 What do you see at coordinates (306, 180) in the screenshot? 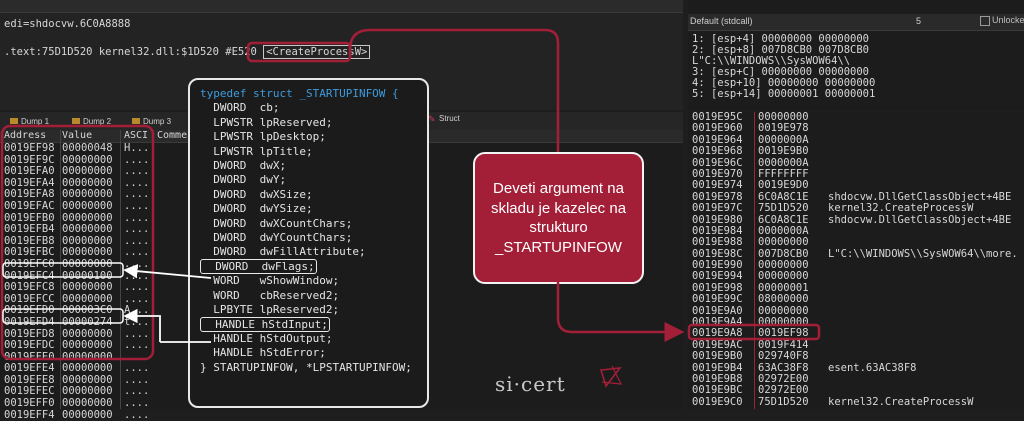
I see `struct-line: DWORD dwY;` at bounding box center [306, 180].